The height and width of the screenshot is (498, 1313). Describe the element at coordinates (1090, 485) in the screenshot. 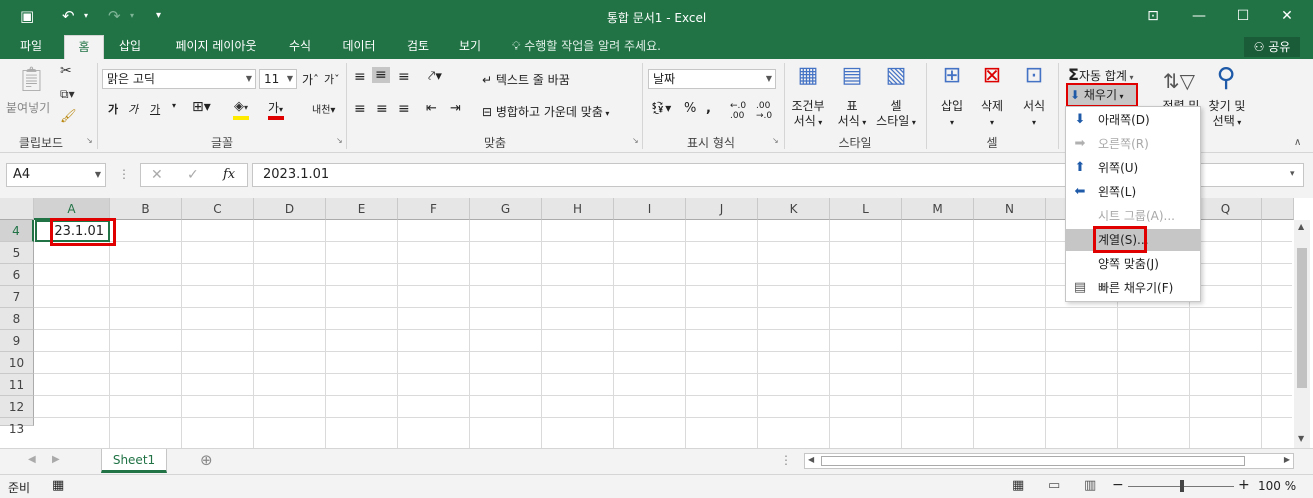

I see `page-break-view-icon: ▥` at that location.